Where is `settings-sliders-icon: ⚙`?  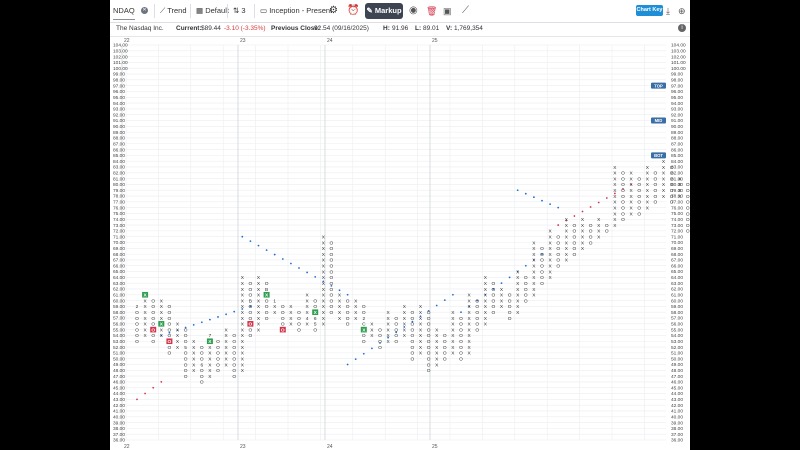
settings-sliders-icon: ⚙ is located at coordinates (333, 11).